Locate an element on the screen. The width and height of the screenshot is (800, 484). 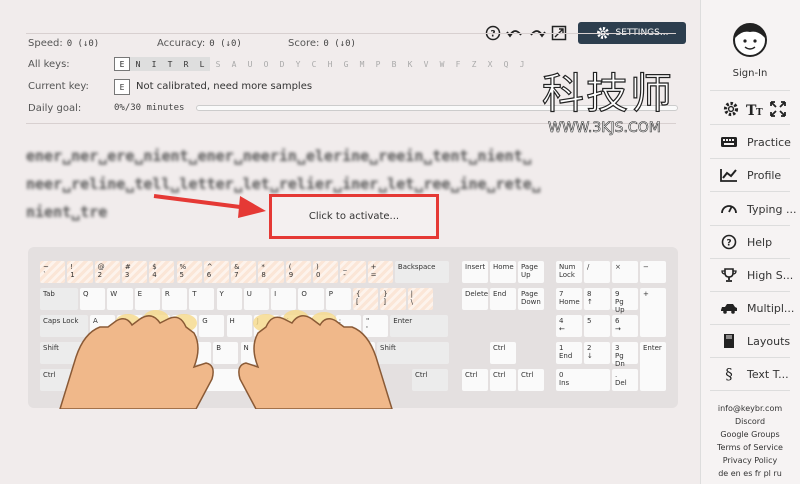
sidebar-item-profile: Profile is located at coordinates (750, 175).